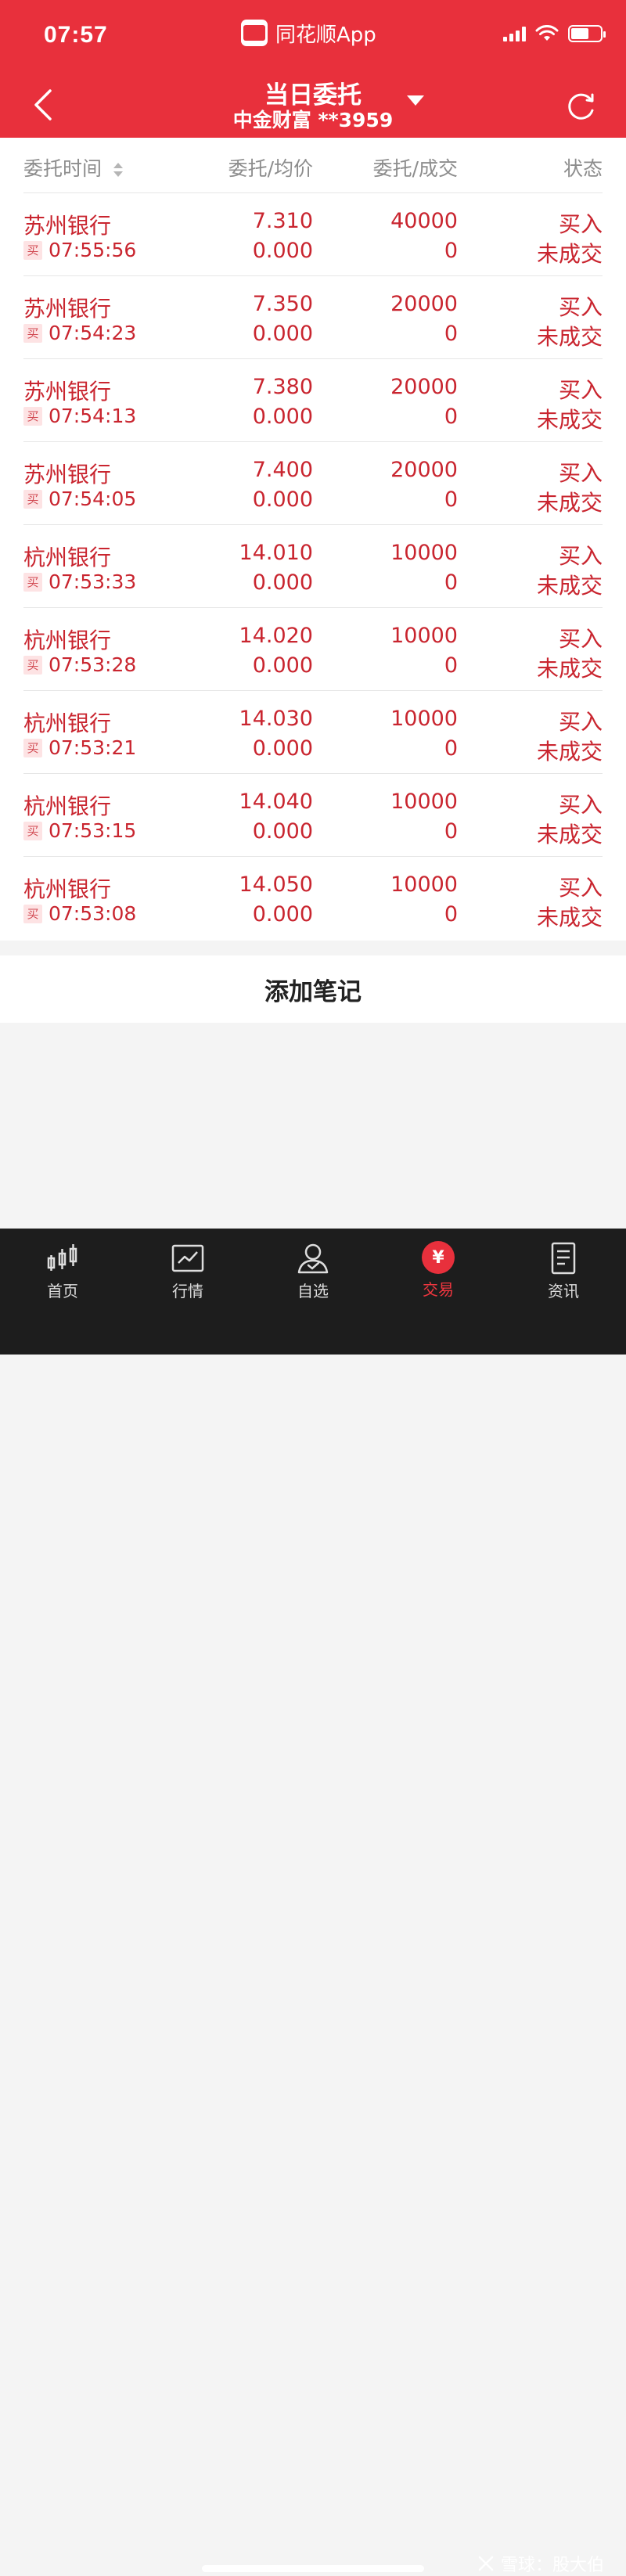 This screenshot has width=626, height=2576. I want to click on order-time-group: 买 07:54:13, so click(79, 416).